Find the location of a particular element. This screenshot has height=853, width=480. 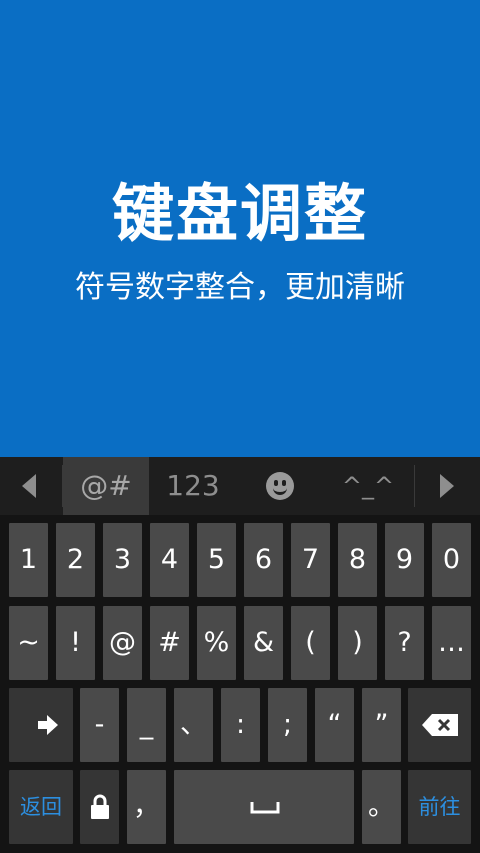

key-4: 4 is located at coordinates (169, 560).